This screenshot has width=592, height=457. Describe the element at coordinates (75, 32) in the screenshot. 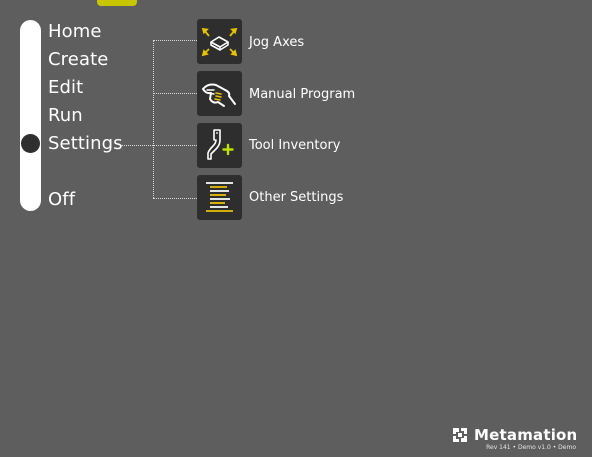

I see `menu-item-home: Home` at that location.